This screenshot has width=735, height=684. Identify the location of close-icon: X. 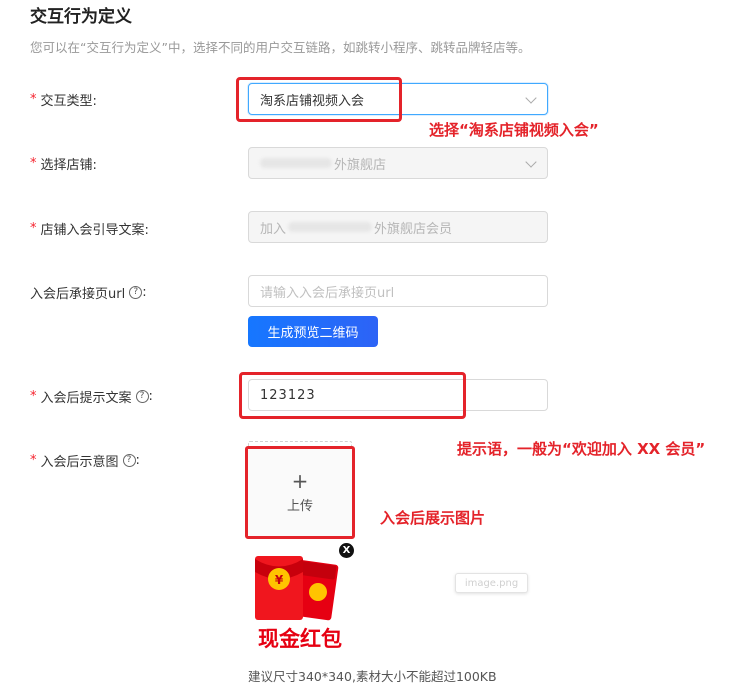
(346, 550).